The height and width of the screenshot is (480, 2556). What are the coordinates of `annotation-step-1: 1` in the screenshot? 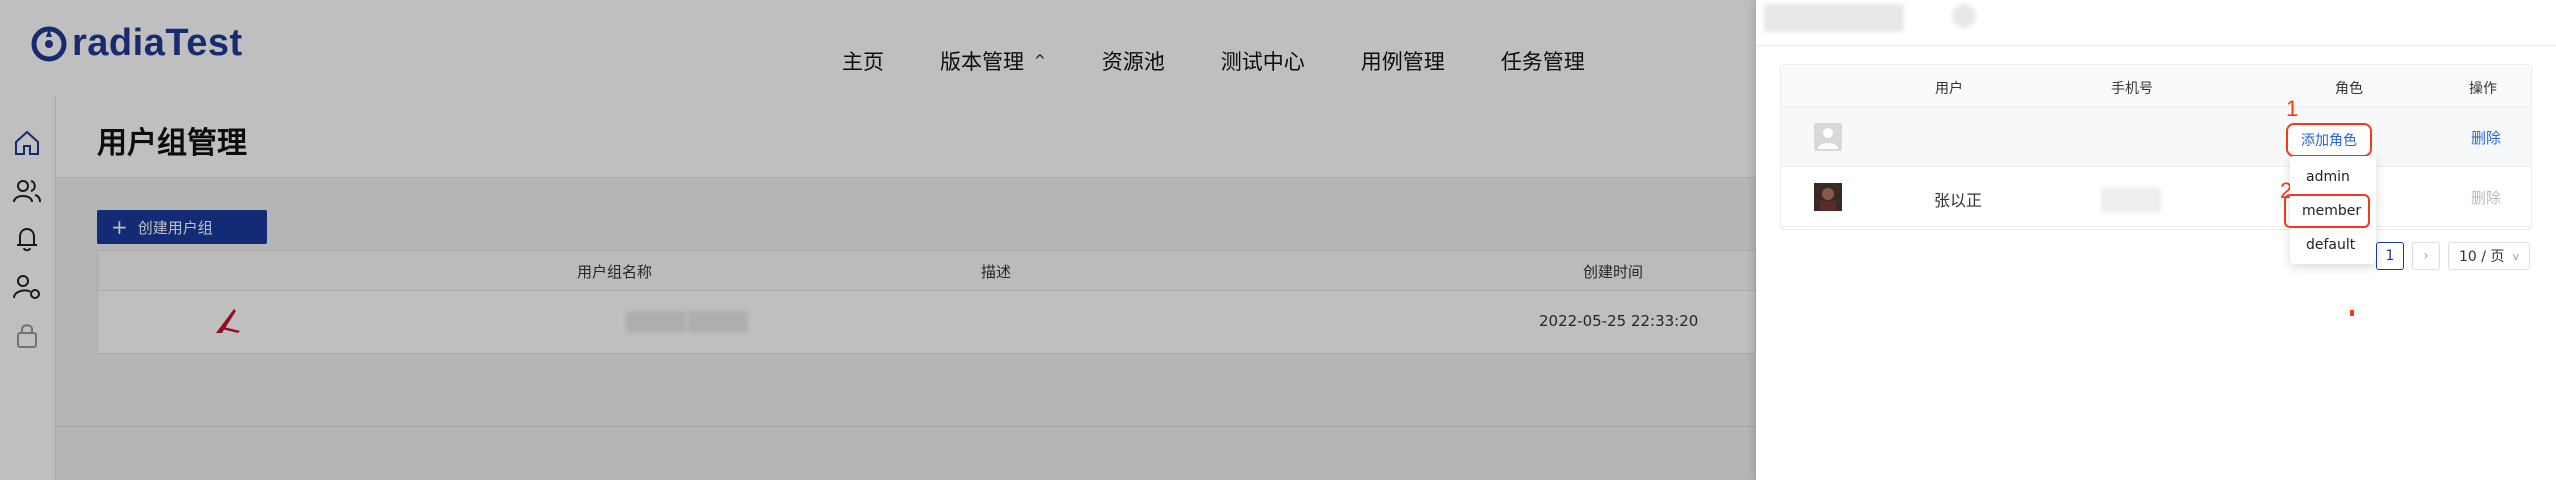 It's located at (2292, 108).